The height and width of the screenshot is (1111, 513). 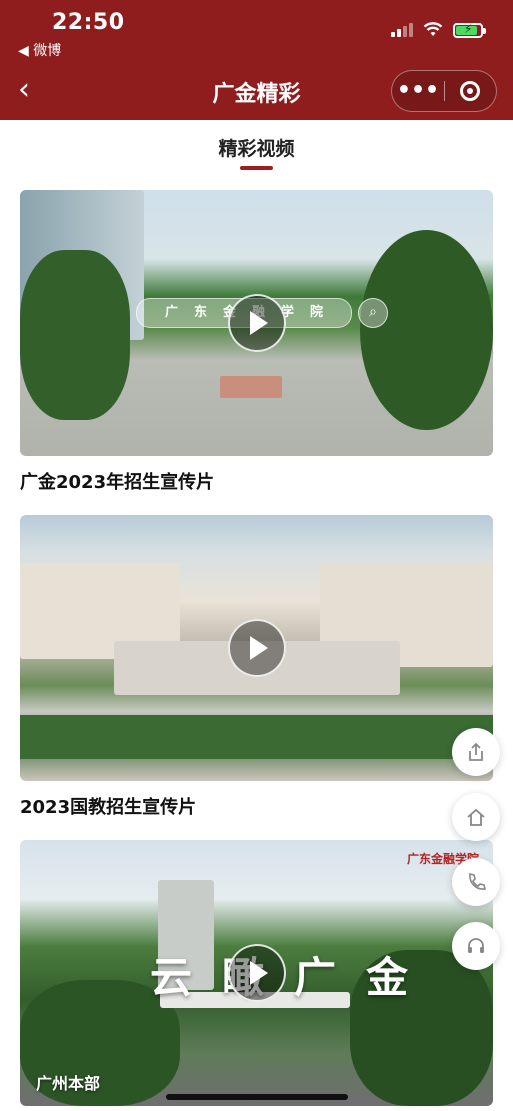 What do you see at coordinates (256, 168) in the screenshot?
I see `tab-active-indicator` at bounding box center [256, 168].